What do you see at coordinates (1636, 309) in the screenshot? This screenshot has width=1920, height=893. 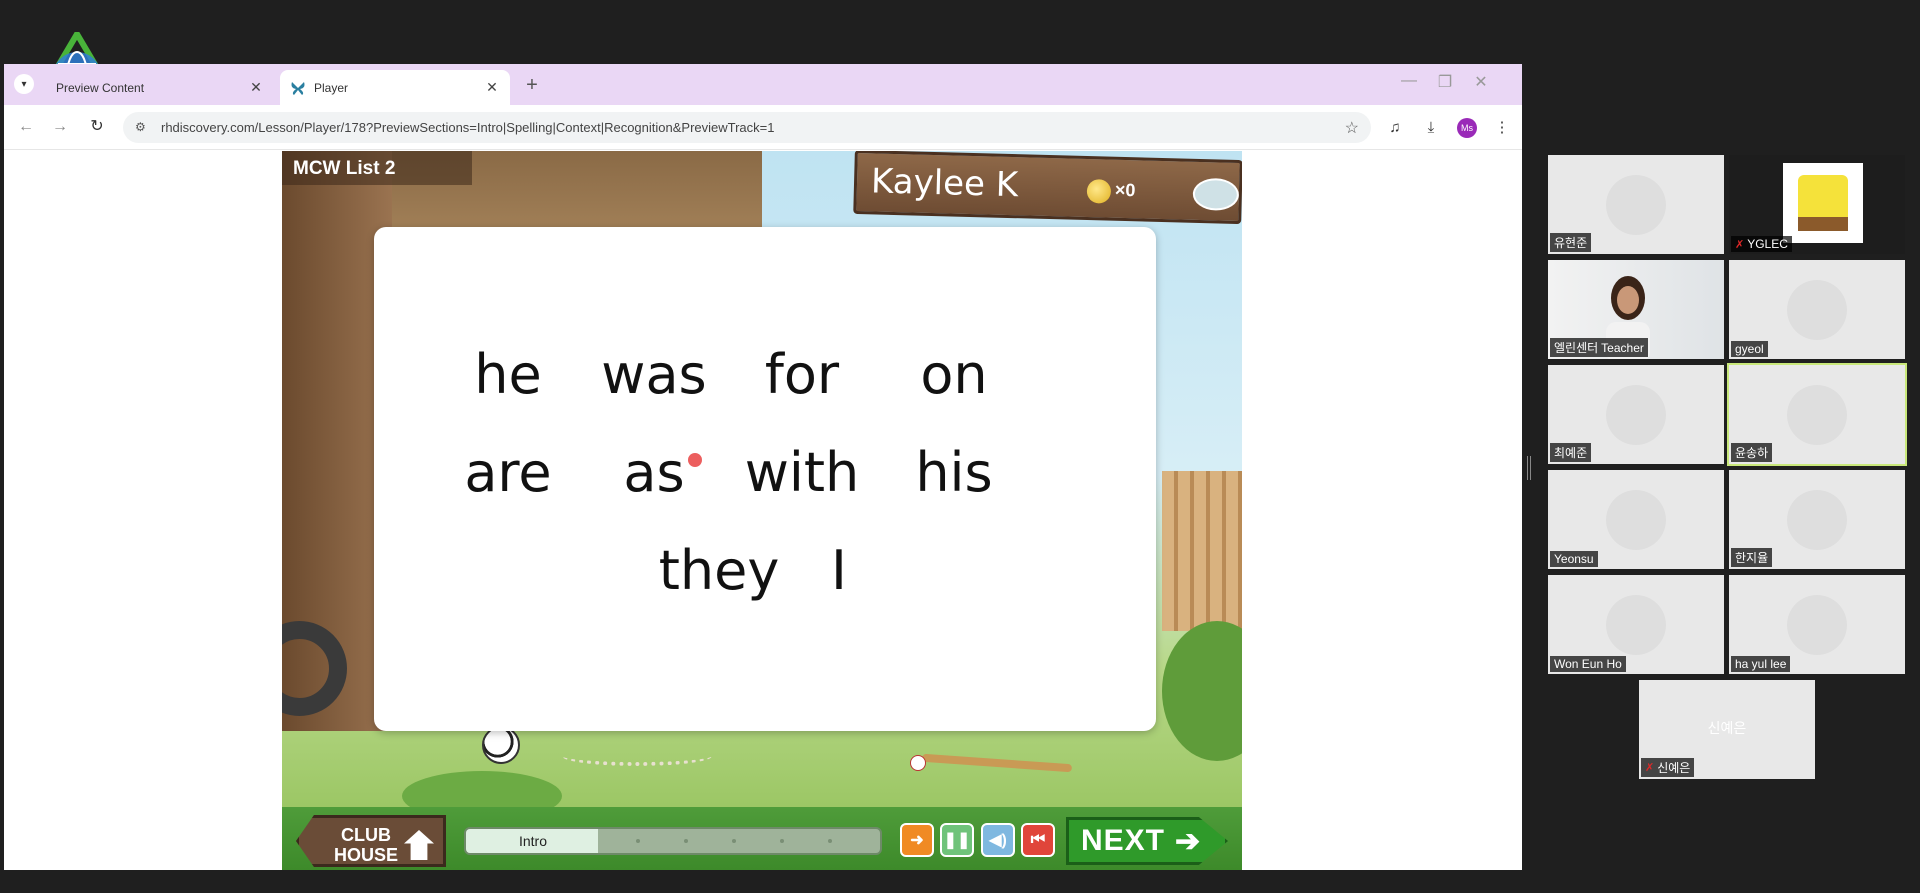 I see `participant-tile: 엘린센터 Teacher` at bounding box center [1636, 309].